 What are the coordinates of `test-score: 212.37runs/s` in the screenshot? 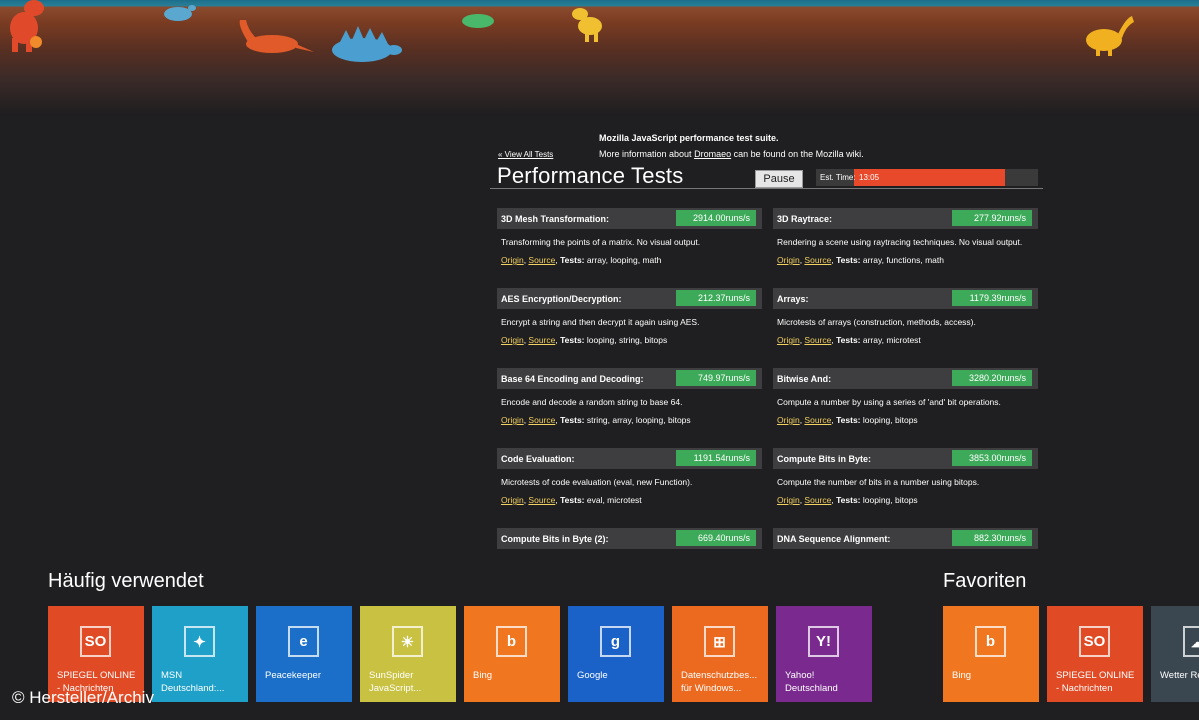 It's located at (716, 298).